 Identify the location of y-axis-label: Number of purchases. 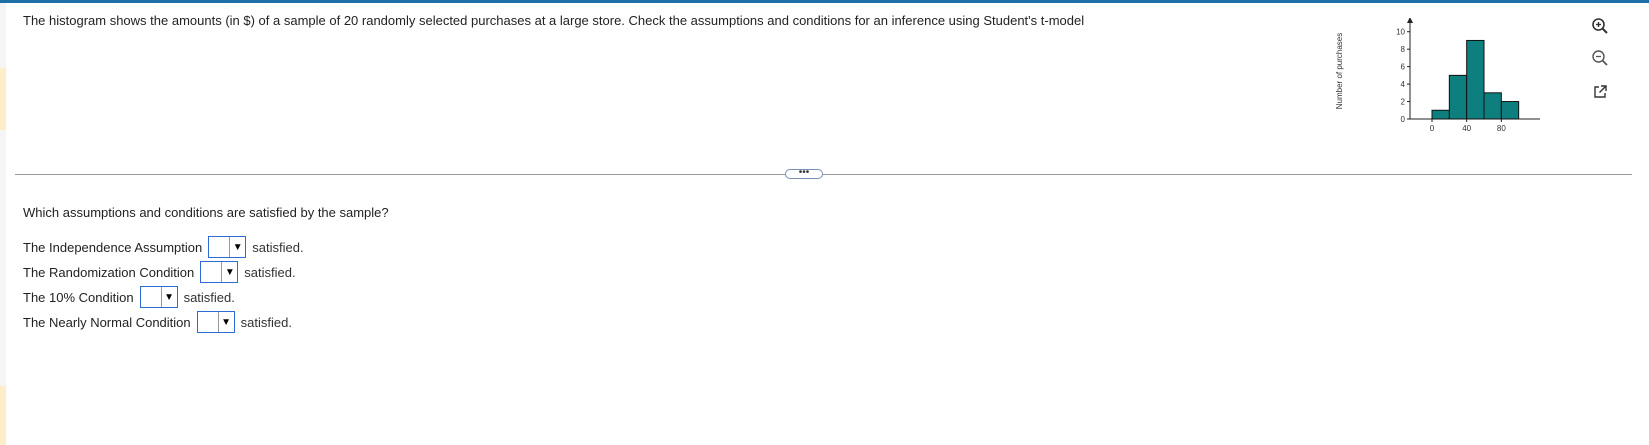
(1339, 71).